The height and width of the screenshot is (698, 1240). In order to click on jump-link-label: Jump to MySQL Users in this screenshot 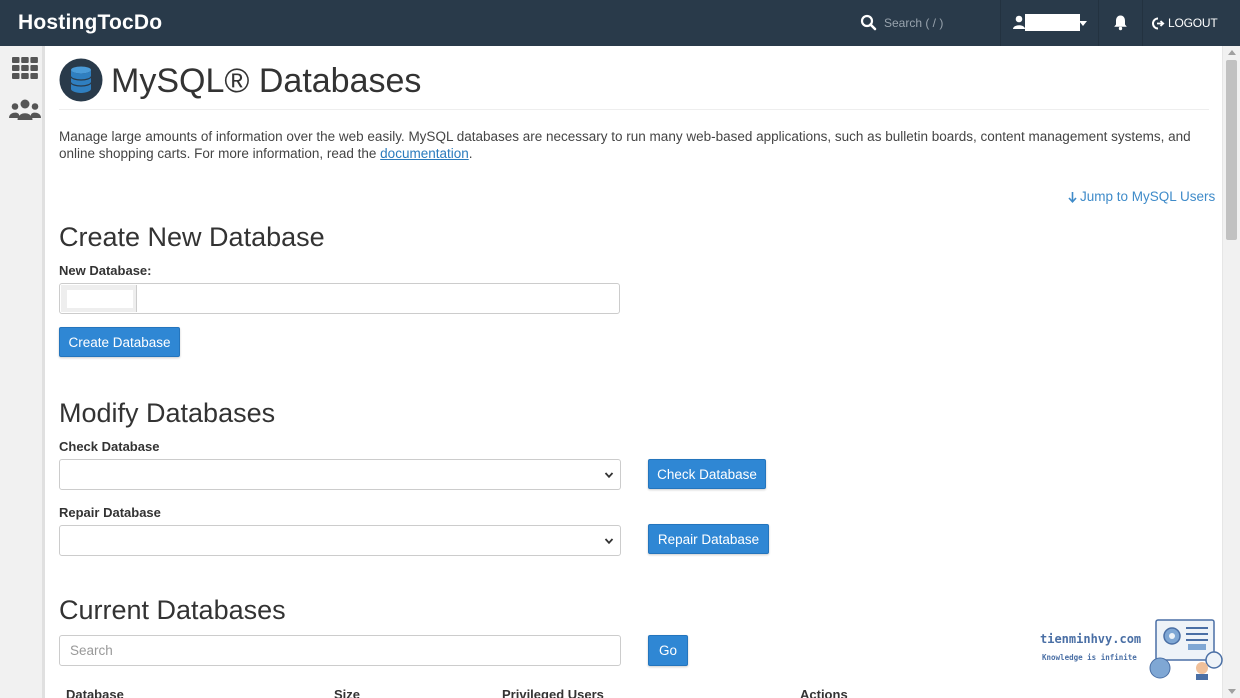, I will do `click(1148, 196)`.